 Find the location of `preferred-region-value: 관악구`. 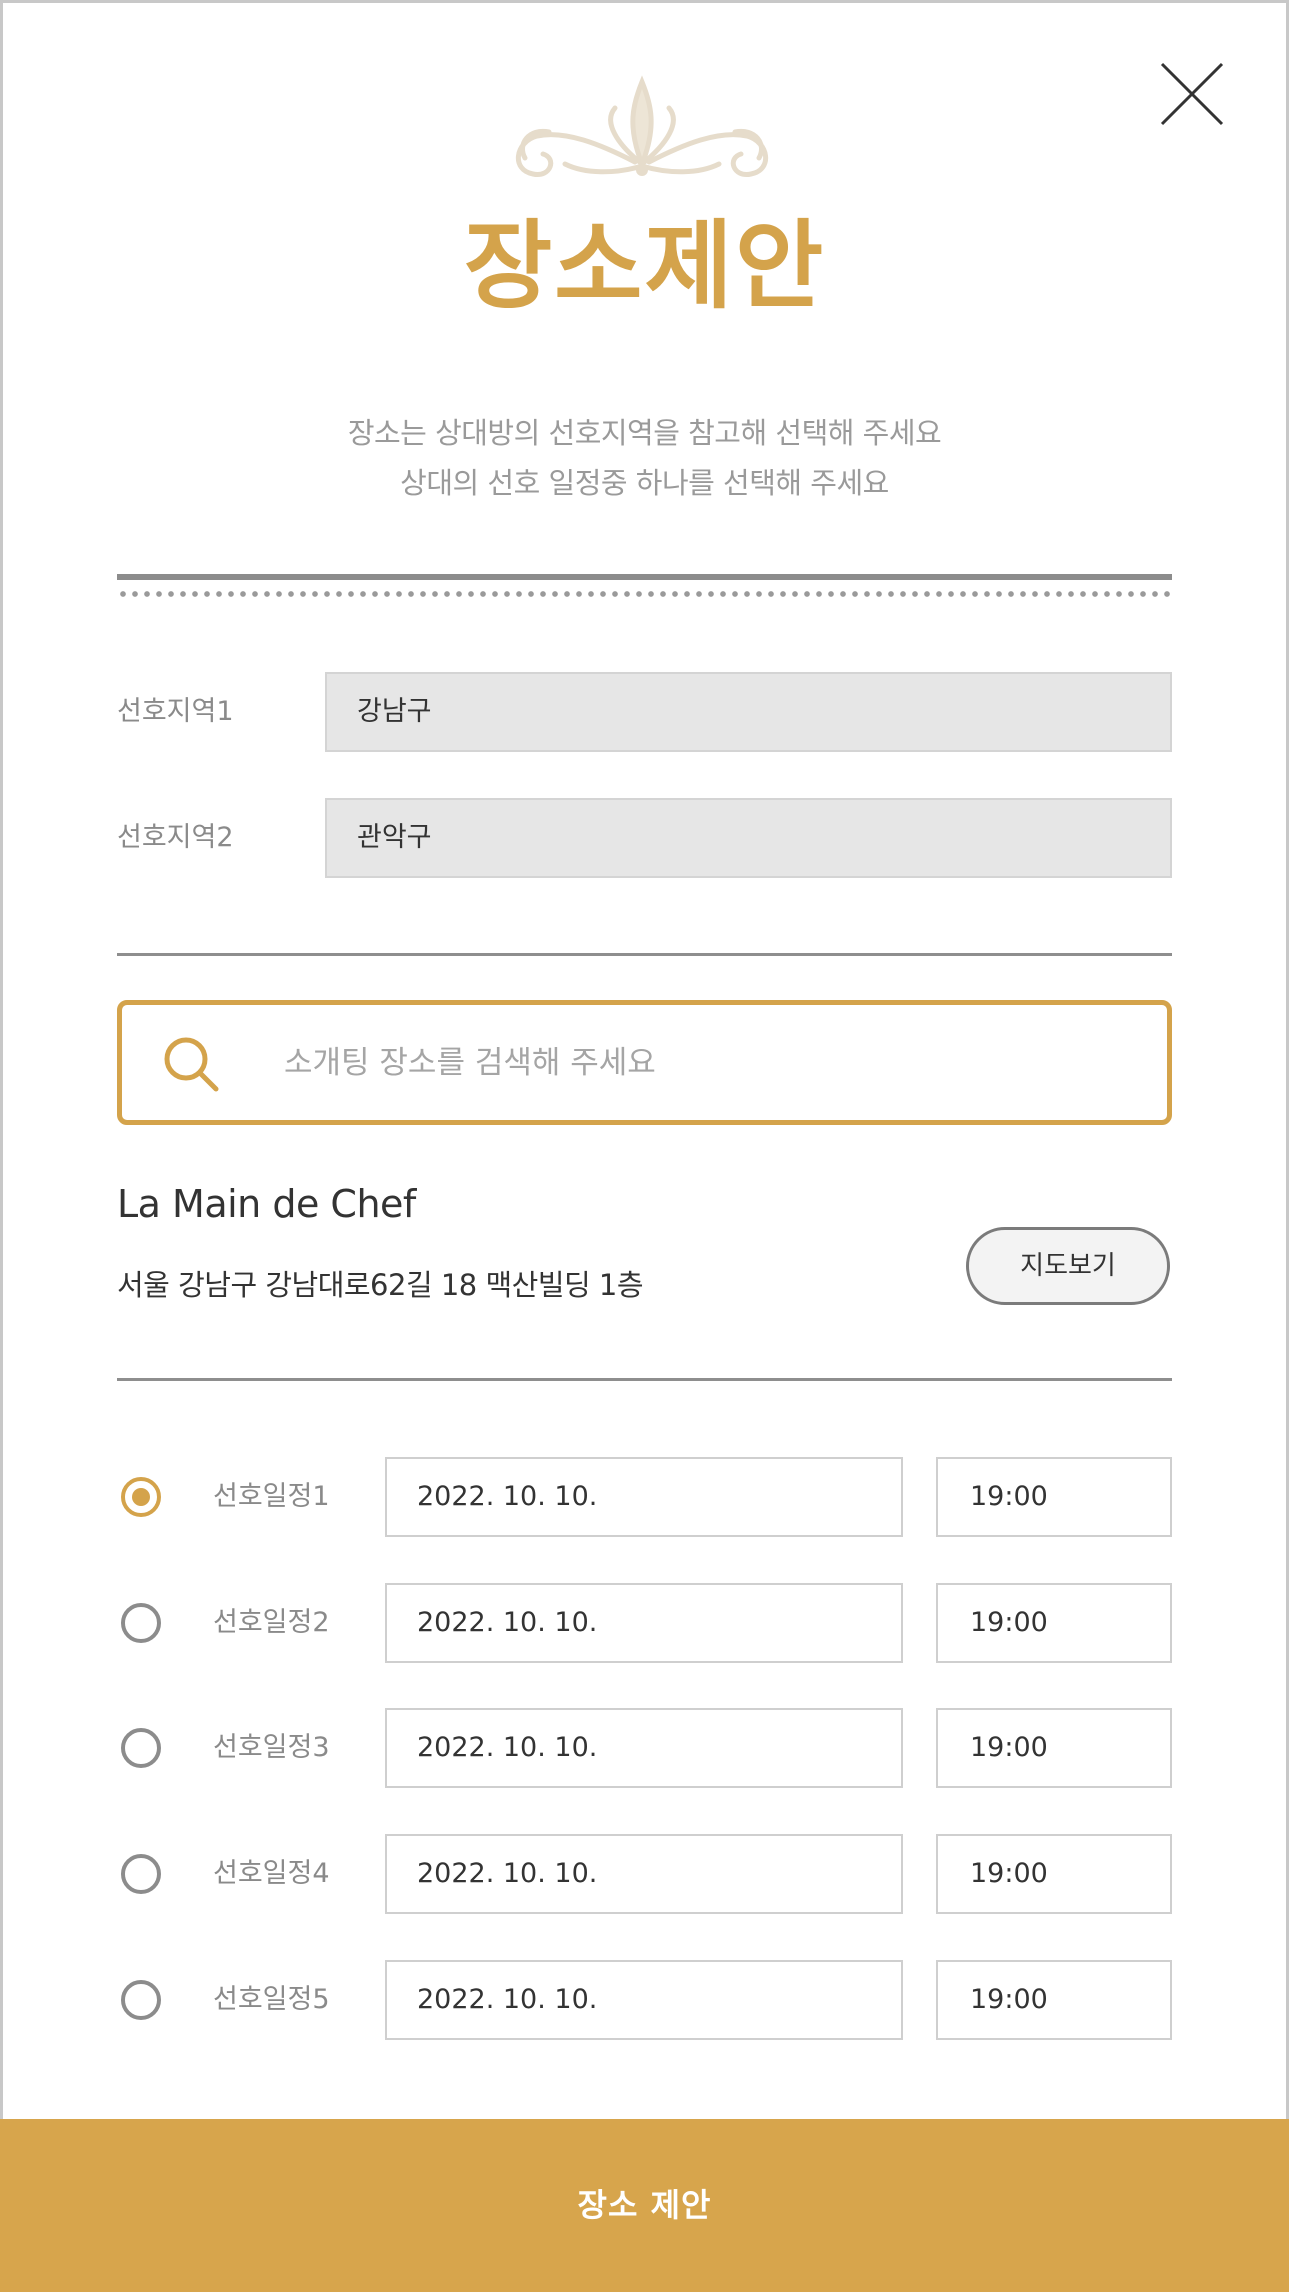

preferred-region-value: 관악구 is located at coordinates (748, 838).